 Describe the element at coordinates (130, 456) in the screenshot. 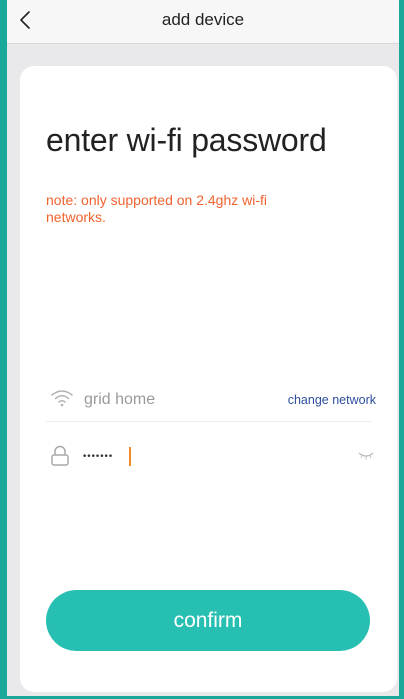

I see `text-cursor` at that location.